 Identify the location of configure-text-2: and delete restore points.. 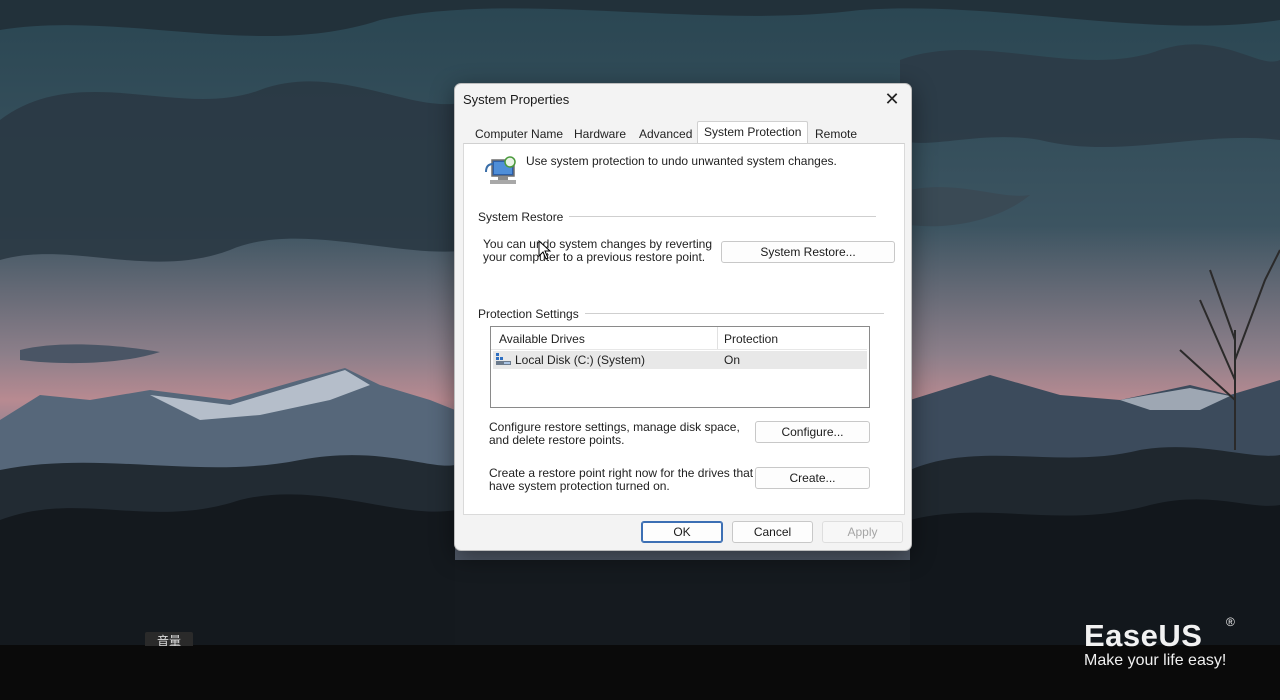
(557, 440).